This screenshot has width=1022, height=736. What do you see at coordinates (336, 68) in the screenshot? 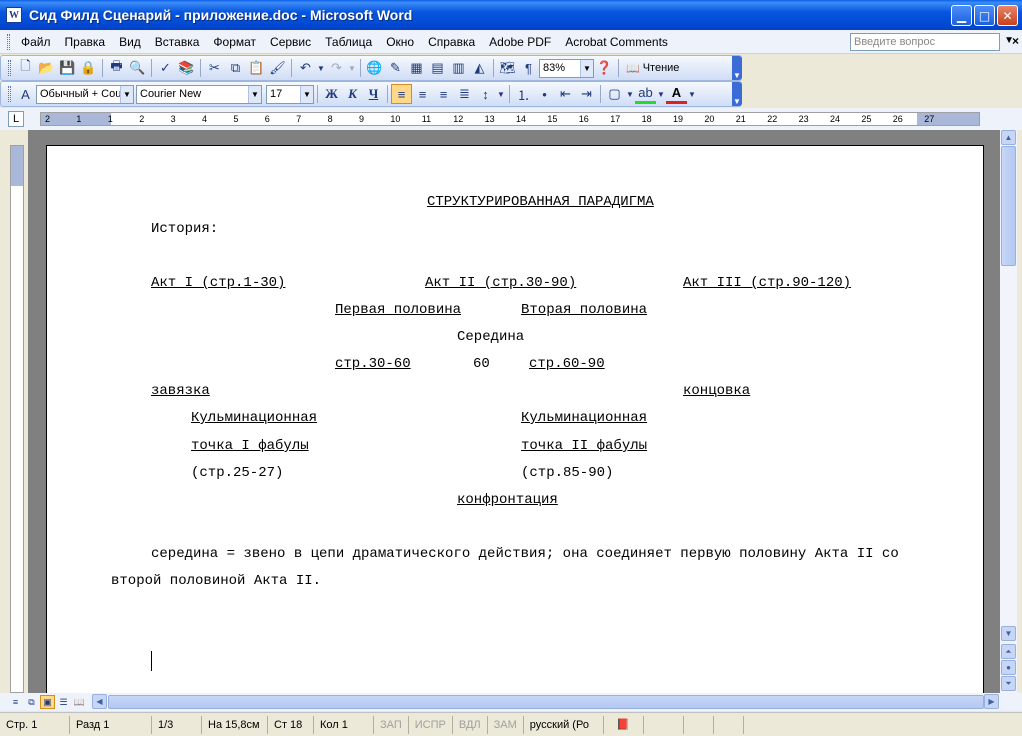
I see `redo-icon: ↷` at bounding box center [336, 68].